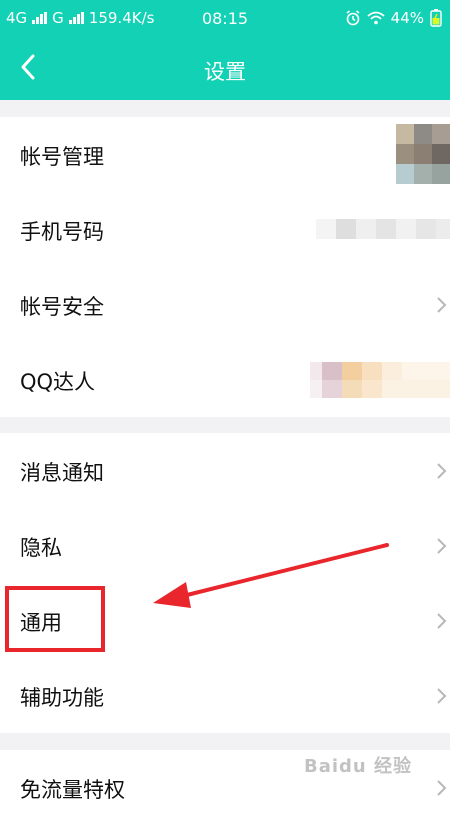 The image size is (450, 825). What do you see at coordinates (41, 548) in the screenshot?
I see `row-label: 隐私` at bounding box center [41, 548].